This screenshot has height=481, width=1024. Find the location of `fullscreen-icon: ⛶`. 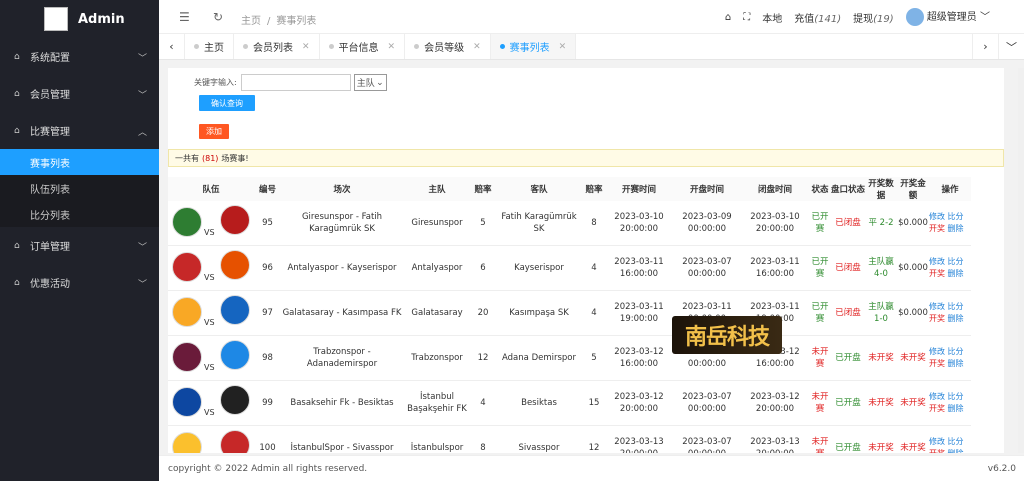

fullscreen-icon: ⛶ is located at coordinates (746, 17).